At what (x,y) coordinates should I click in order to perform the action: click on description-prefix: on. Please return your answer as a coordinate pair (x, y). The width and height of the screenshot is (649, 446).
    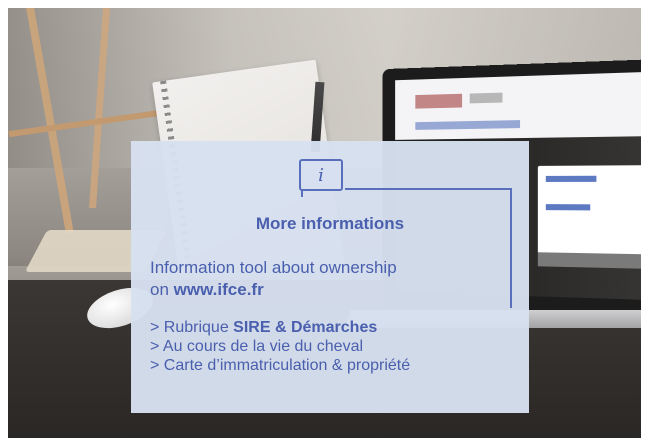
    Looking at the image, I should click on (162, 289).